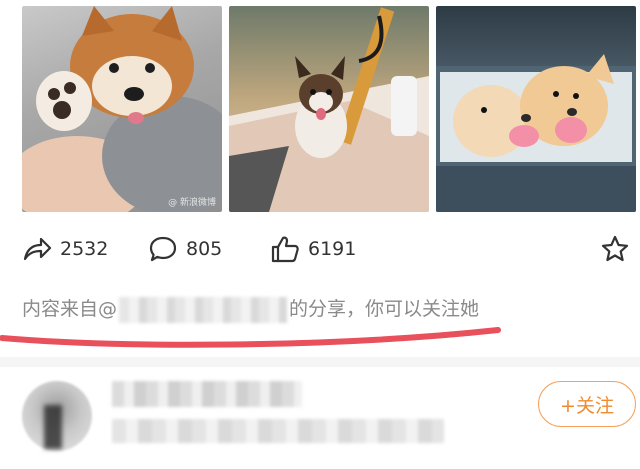  Describe the element at coordinates (384, 309) in the screenshot. I see `source-suffix: 的分享，你可以关注她` at that location.